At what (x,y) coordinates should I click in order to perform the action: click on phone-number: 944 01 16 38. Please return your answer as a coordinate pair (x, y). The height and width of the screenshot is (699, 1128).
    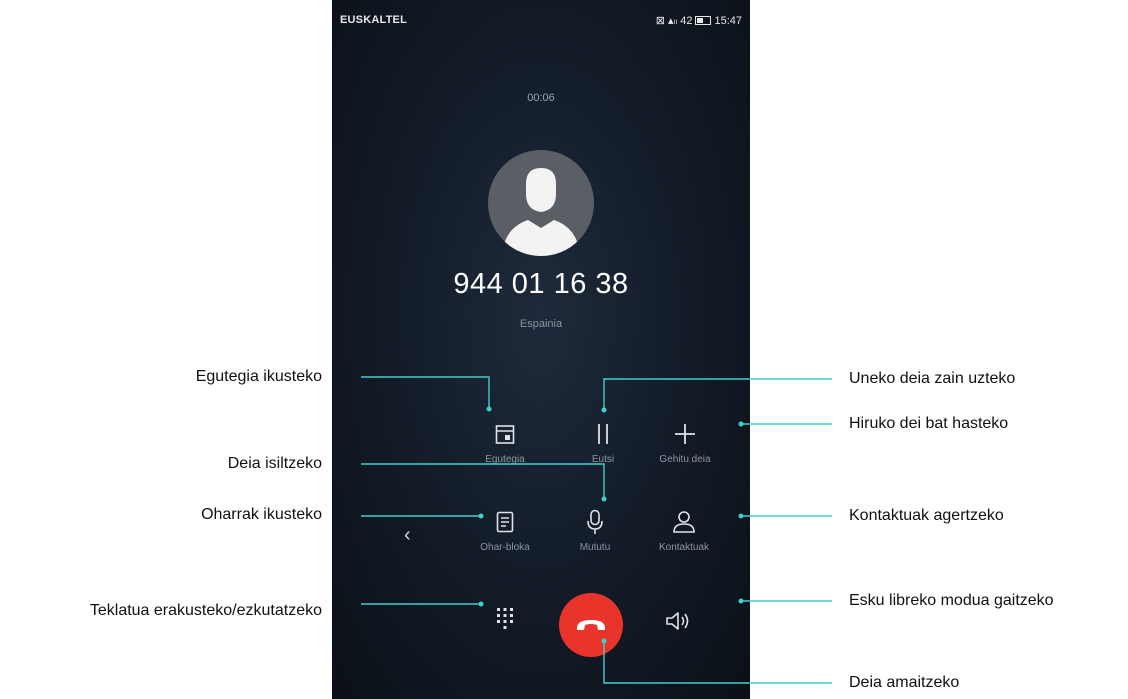
    Looking at the image, I should click on (541, 284).